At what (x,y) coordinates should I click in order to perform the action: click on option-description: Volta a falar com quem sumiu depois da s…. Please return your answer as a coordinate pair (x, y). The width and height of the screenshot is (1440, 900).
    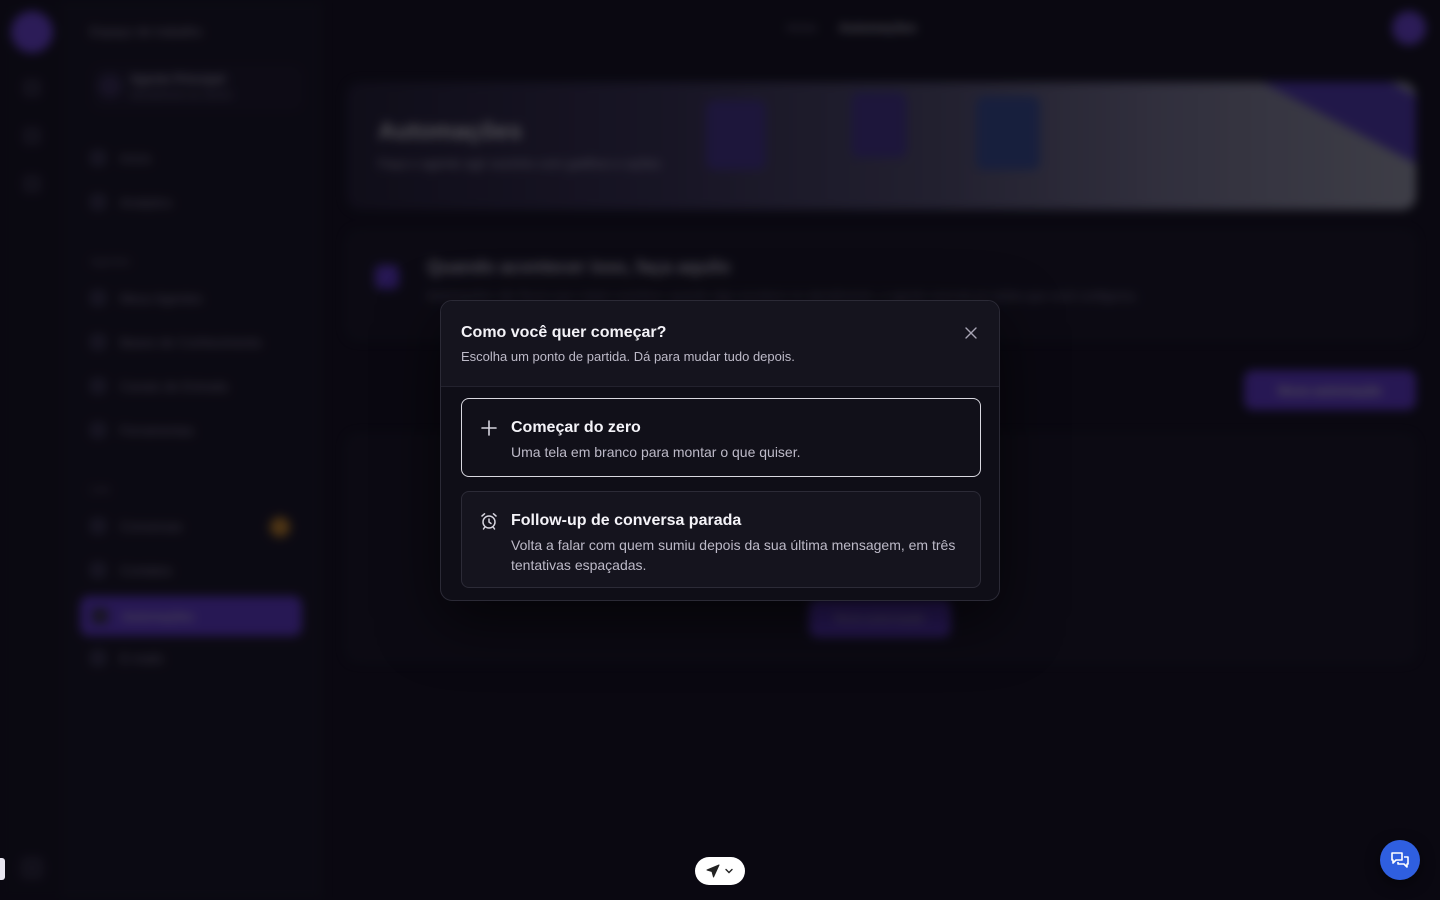
    Looking at the image, I should click on (733, 555).